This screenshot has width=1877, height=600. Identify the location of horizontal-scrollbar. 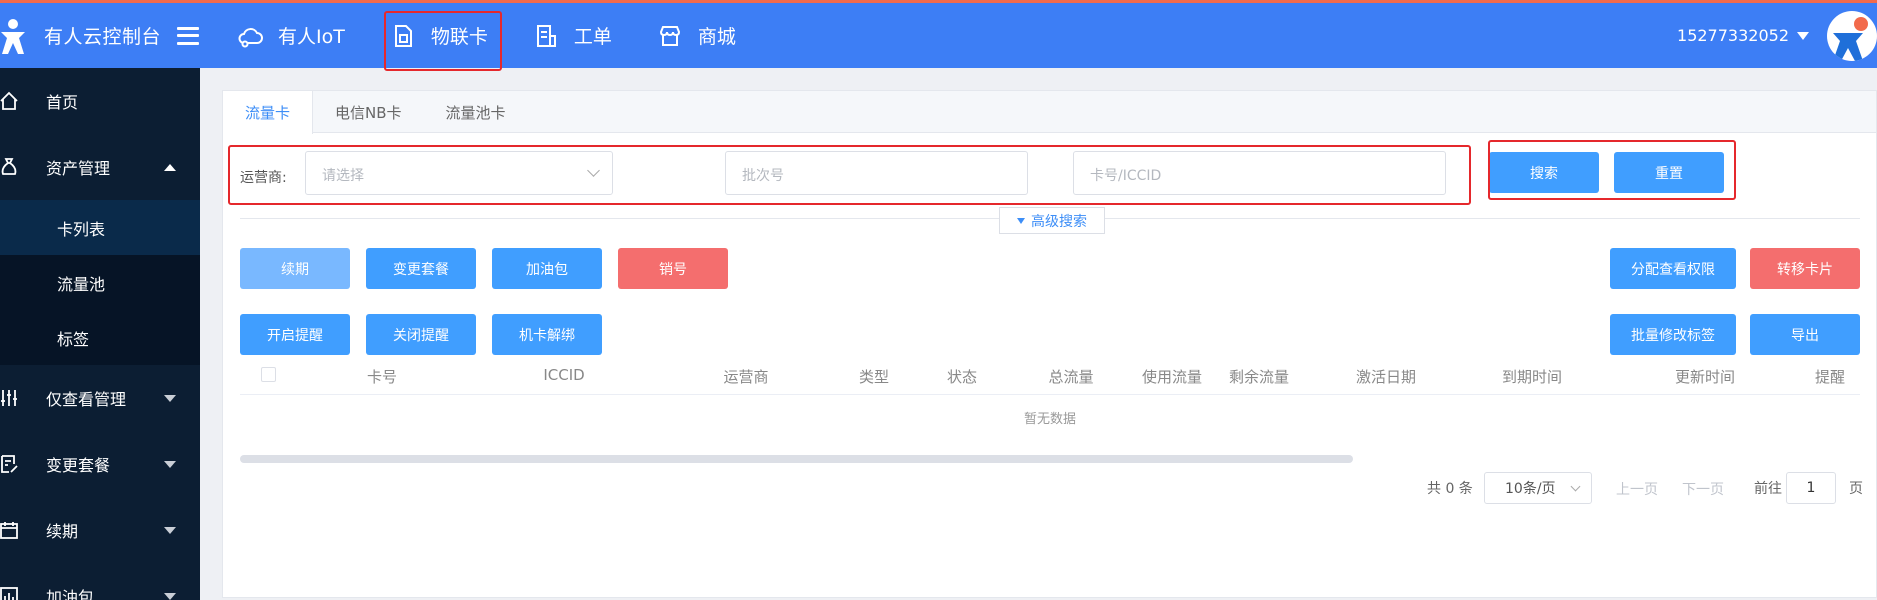
(1050, 459).